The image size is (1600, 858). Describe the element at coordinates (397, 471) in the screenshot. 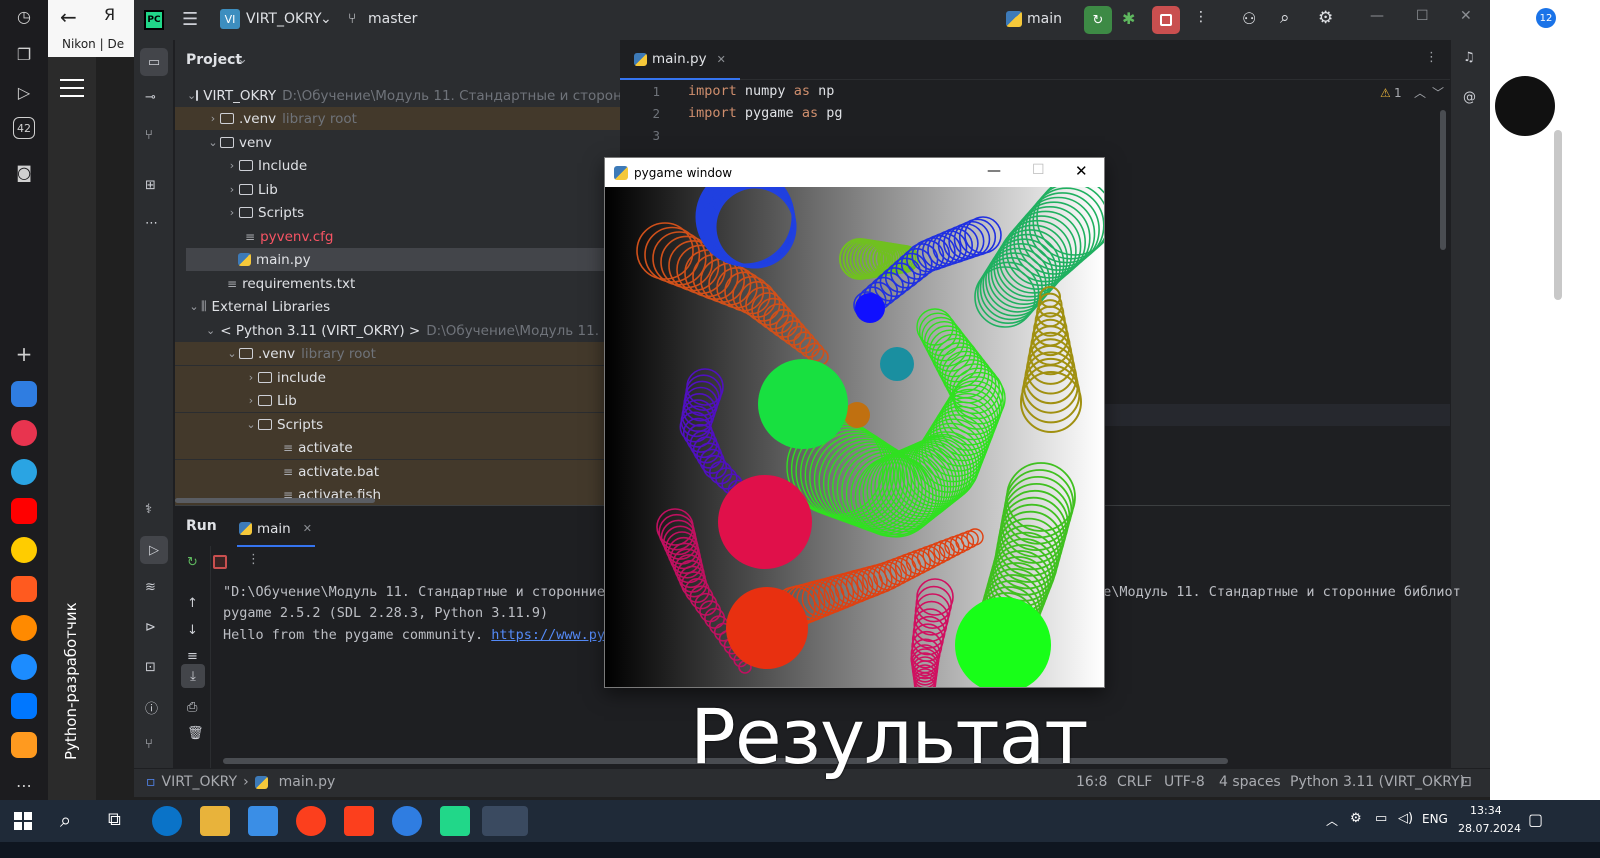

I see `tree-item-activate-bat: ≡ activate.bat` at that location.